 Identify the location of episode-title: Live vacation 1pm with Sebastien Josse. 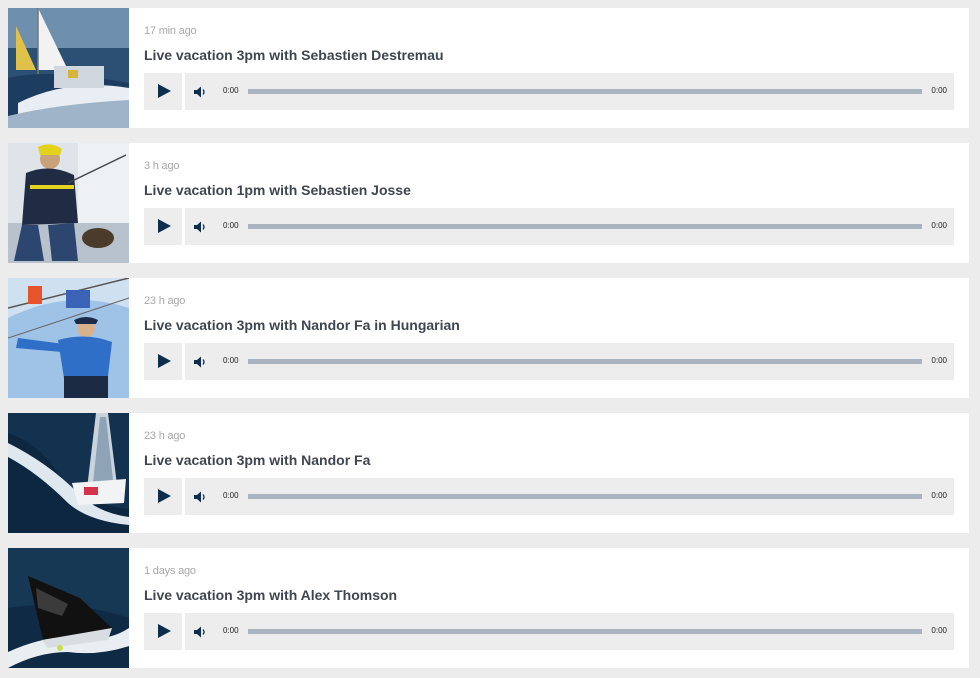
(277, 190).